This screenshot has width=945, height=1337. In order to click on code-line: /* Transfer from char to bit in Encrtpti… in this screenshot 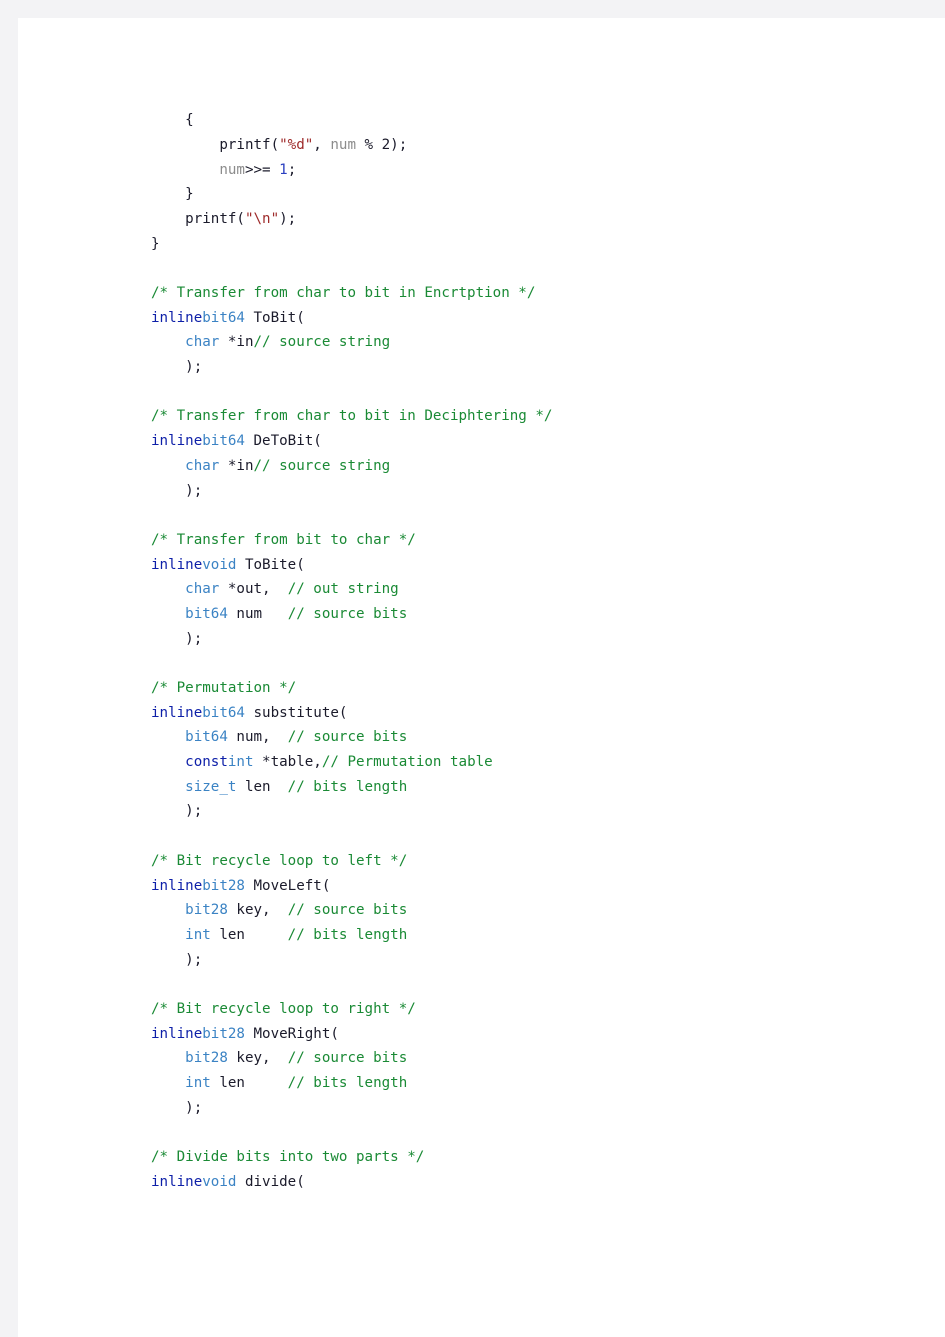, I will do `click(531, 293)`.